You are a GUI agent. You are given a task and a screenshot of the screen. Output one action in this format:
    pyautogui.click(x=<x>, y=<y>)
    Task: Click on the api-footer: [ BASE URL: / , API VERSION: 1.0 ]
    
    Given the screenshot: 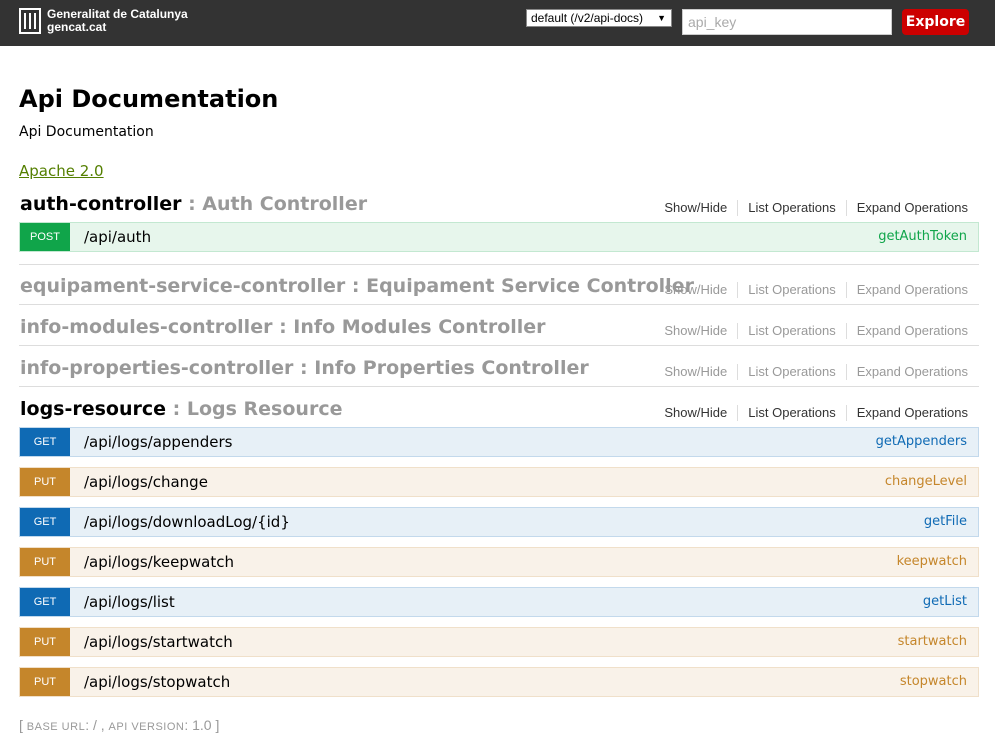 What is the action you would take?
    pyautogui.click(x=119, y=726)
    